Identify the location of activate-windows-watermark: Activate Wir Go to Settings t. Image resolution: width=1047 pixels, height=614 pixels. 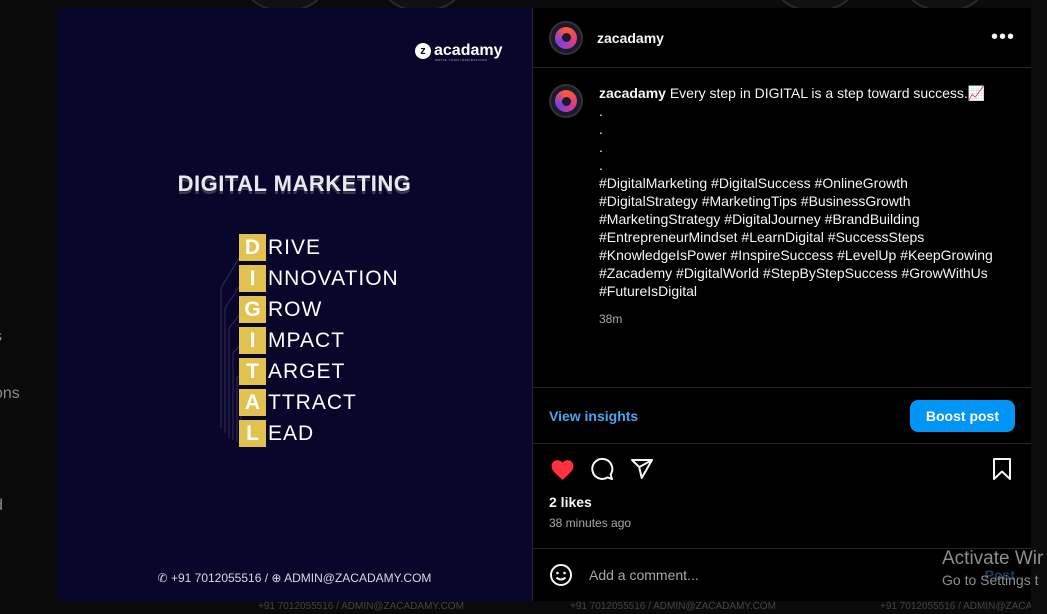
(992, 568).